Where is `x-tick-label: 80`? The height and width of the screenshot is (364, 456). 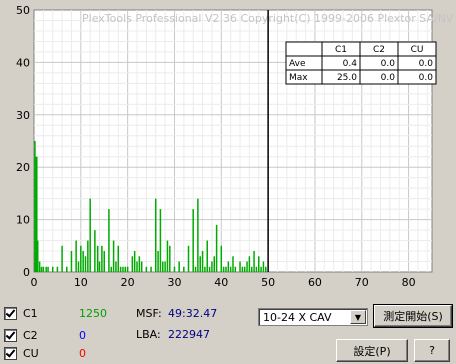
x-tick-label: 80 is located at coordinates (409, 282).